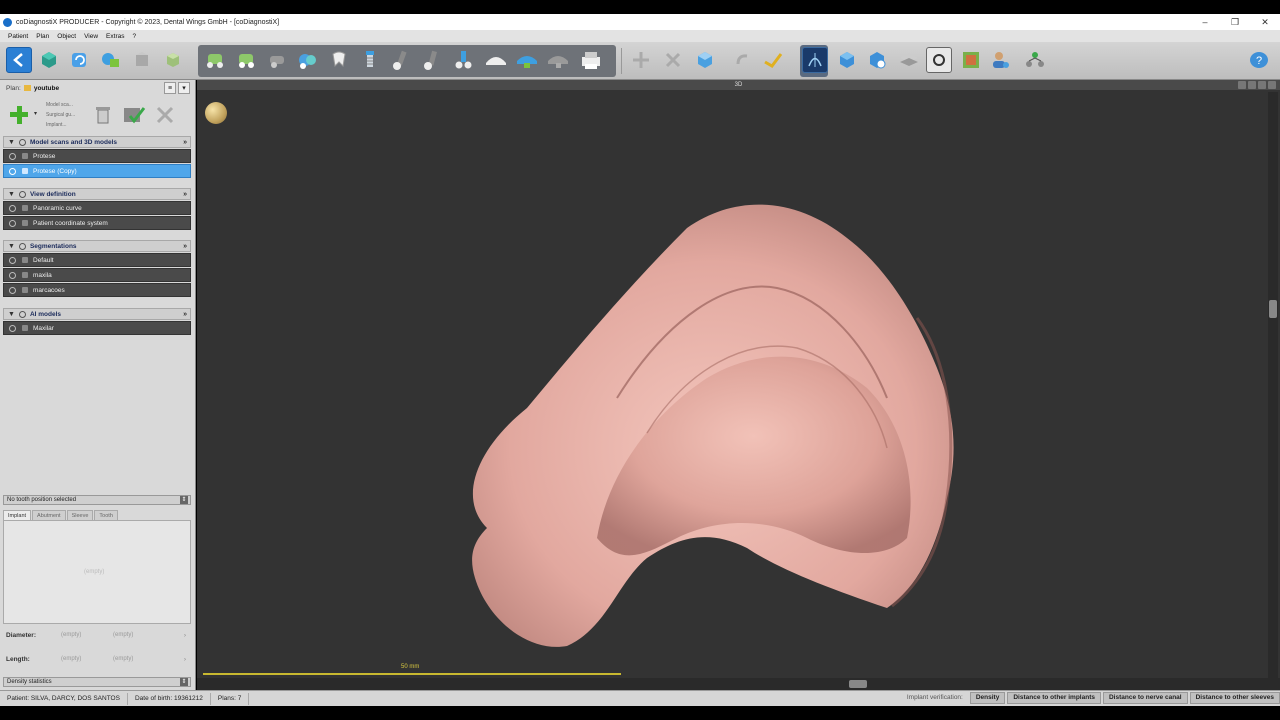 This screenshot has height=720, width=1280. What do you see at coordinates (49, 60) in the screenshot?
I see `scan-icon` at bounding box center [49, 60].